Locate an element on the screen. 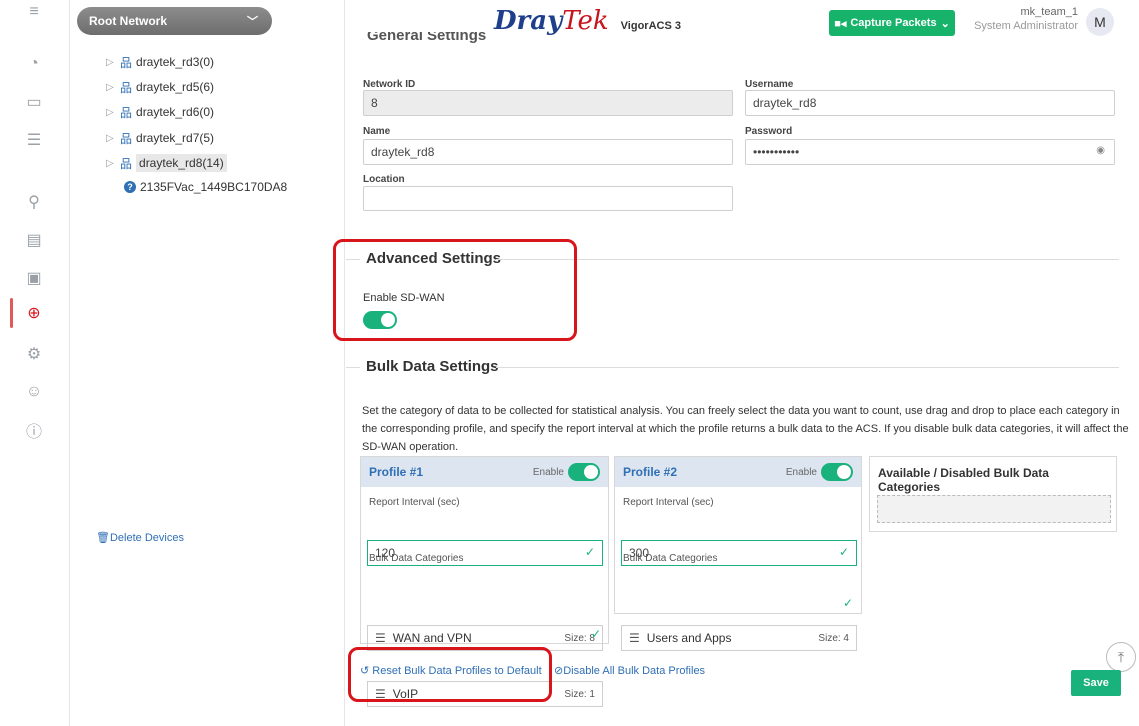 The width and height of the screenshot is (1139, 726). monitor-icon: ▭ is located at coordinates (34, 102).